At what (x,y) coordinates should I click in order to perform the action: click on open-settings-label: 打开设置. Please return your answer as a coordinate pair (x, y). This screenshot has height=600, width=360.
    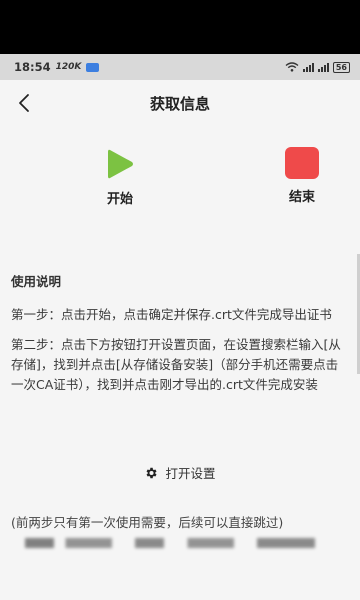
    Looking at the image, I should click on (190, 473).